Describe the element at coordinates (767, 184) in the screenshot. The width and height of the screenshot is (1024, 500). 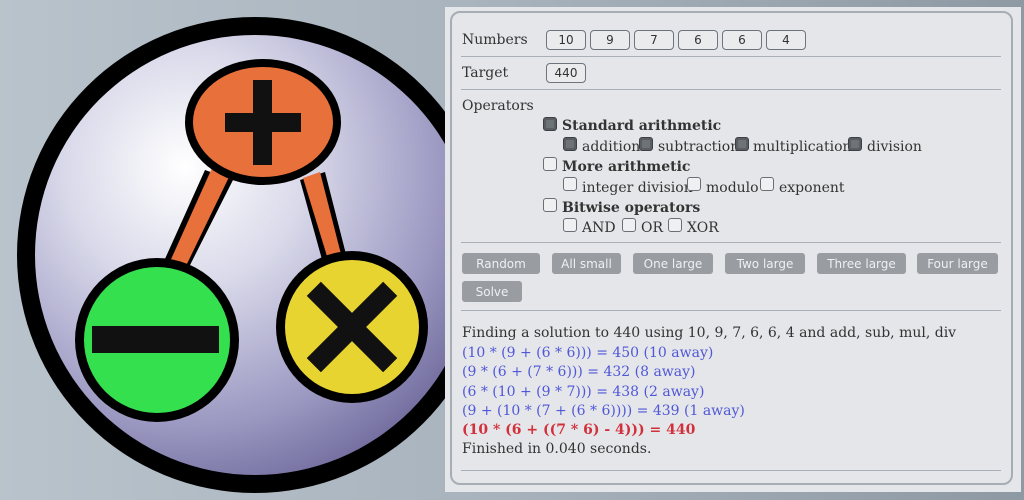
I see `exponent-checkbox` at that location.